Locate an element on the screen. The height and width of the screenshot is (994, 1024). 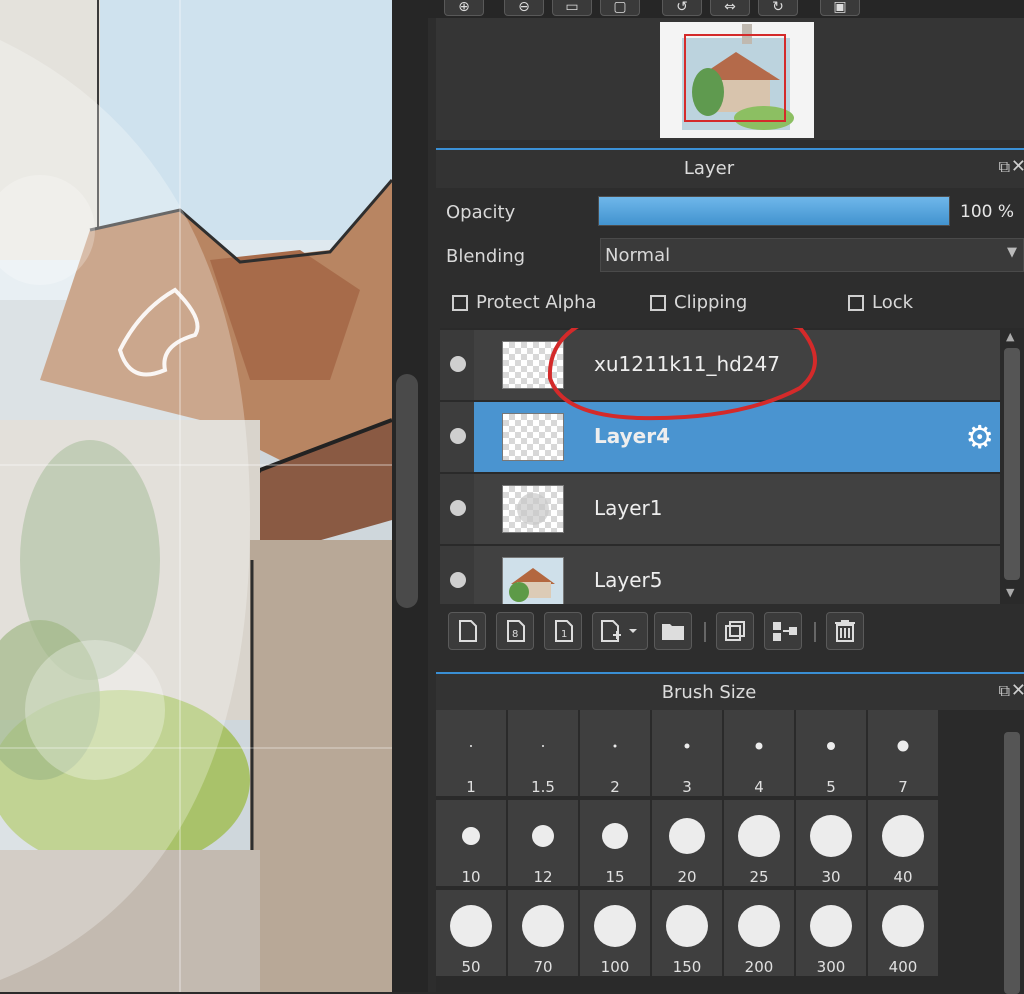
brush-size-cell: 70 is located at coordinates (543, 933).